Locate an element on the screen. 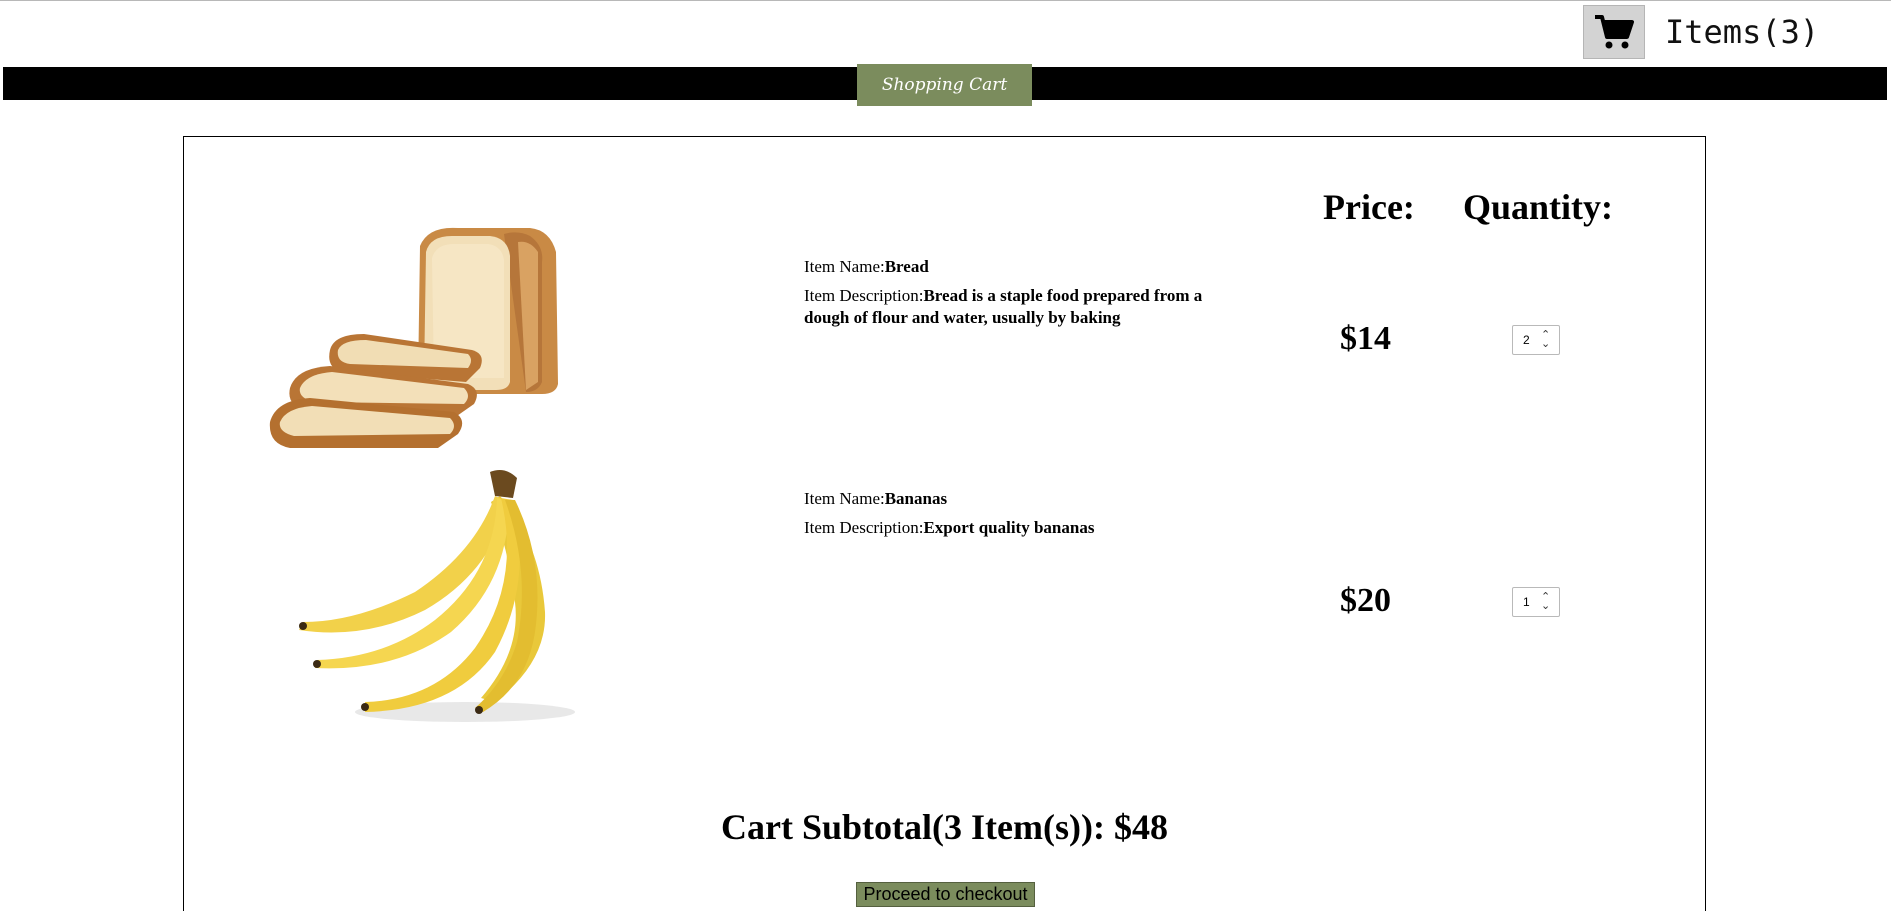 Image resolution: width=1891 pixels, height=911 pixels. item-description-row: Item Description:Export quality bananas is located at coordinates (1014, 528).